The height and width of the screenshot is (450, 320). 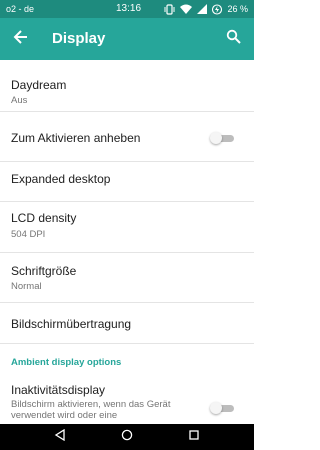 I want to click on setting-title: Zum Aktivieren anheben, so click(x=76, y=138).